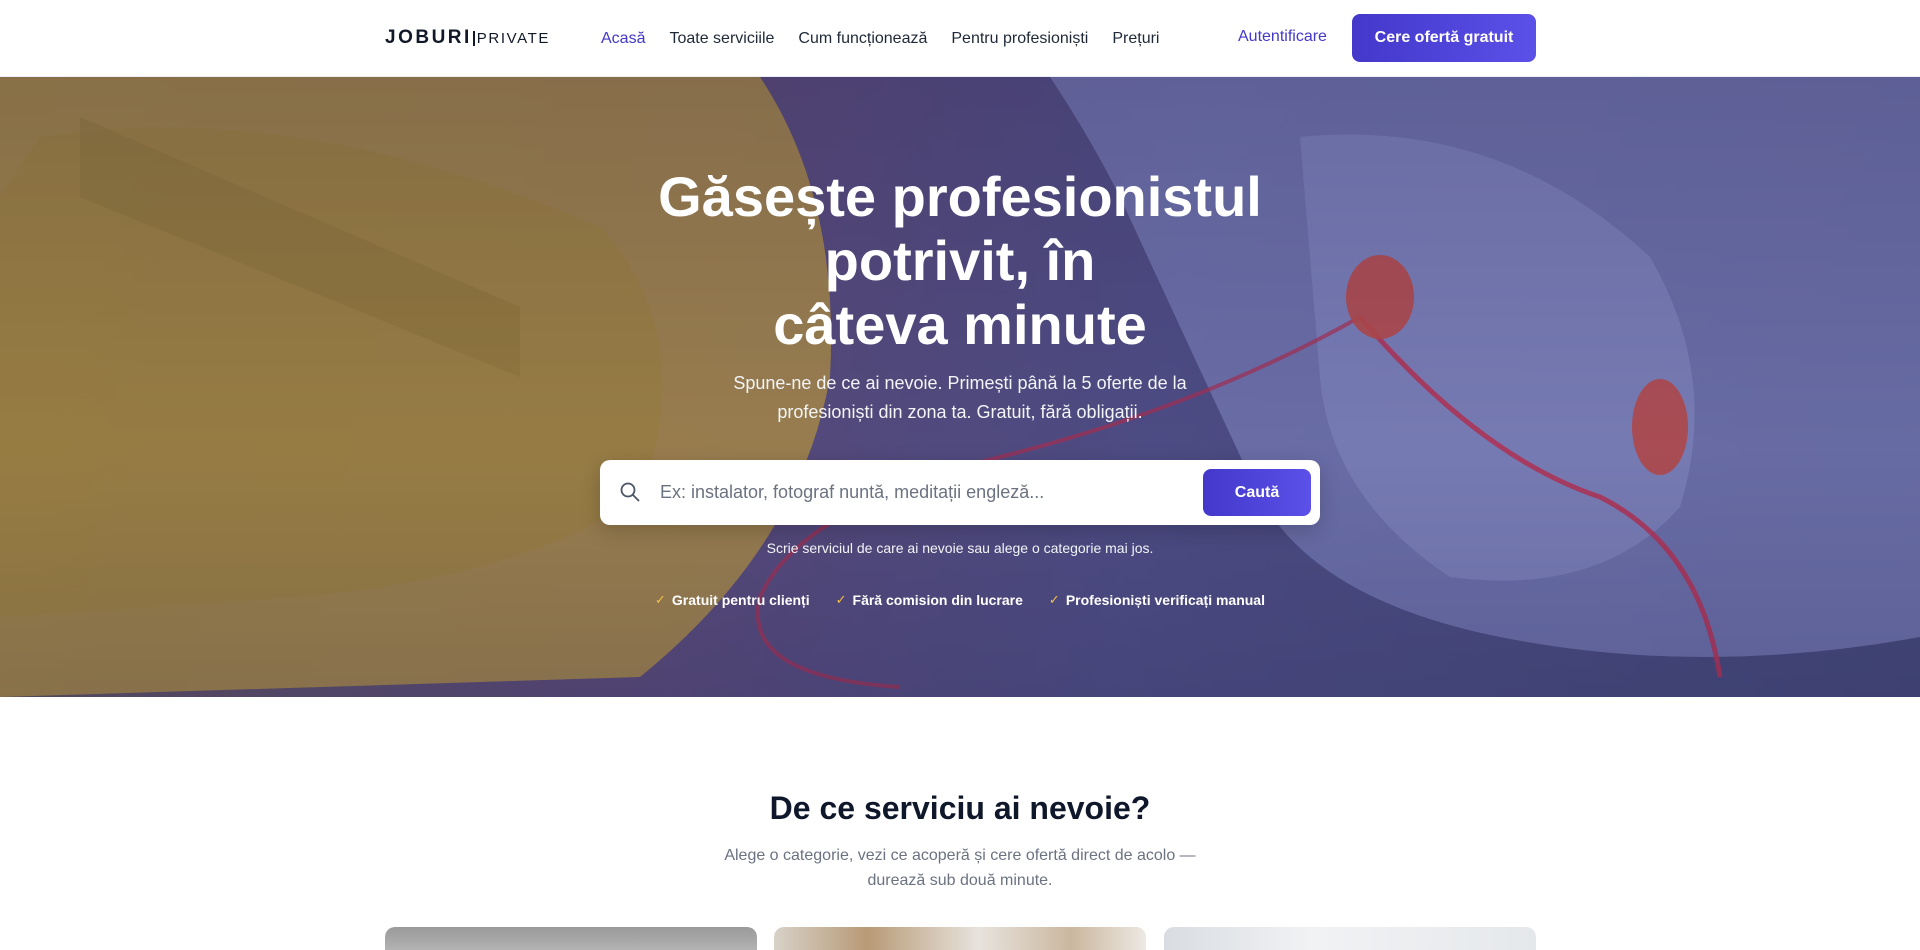 The height and width of the screenshot is (950, 1920). Describe the element at coordinates (513, 38) in the screenshot. I see `logo-sub-text: PRIVATE` at that location.